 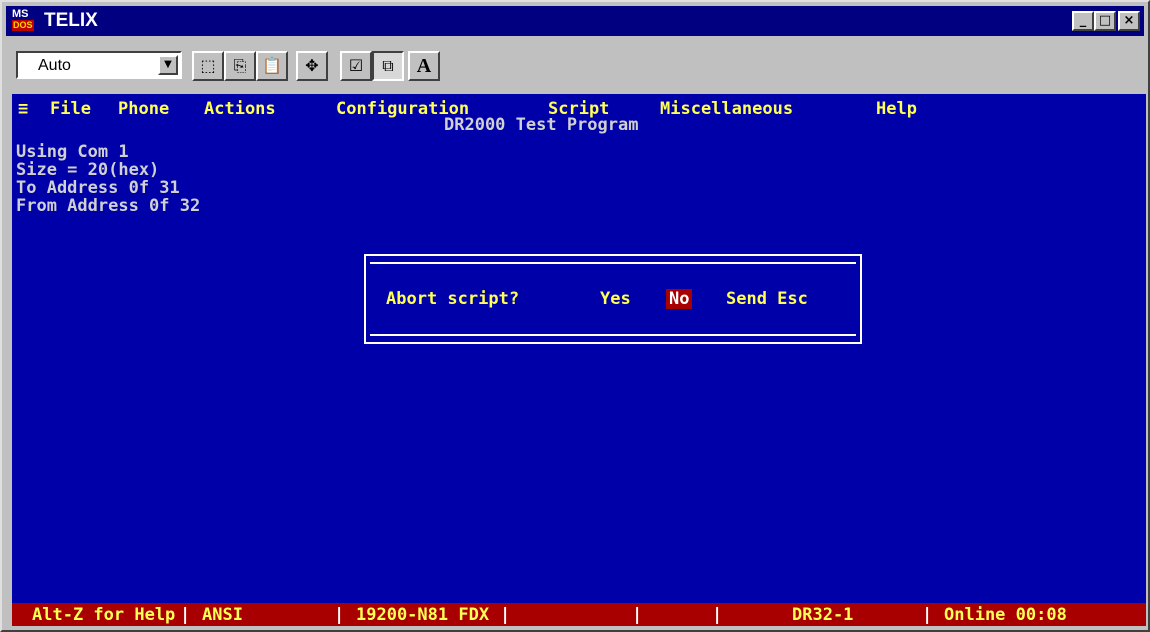 I want to click on menu-miscellaneous: Miscellaneous, so click(x=726, y=109).